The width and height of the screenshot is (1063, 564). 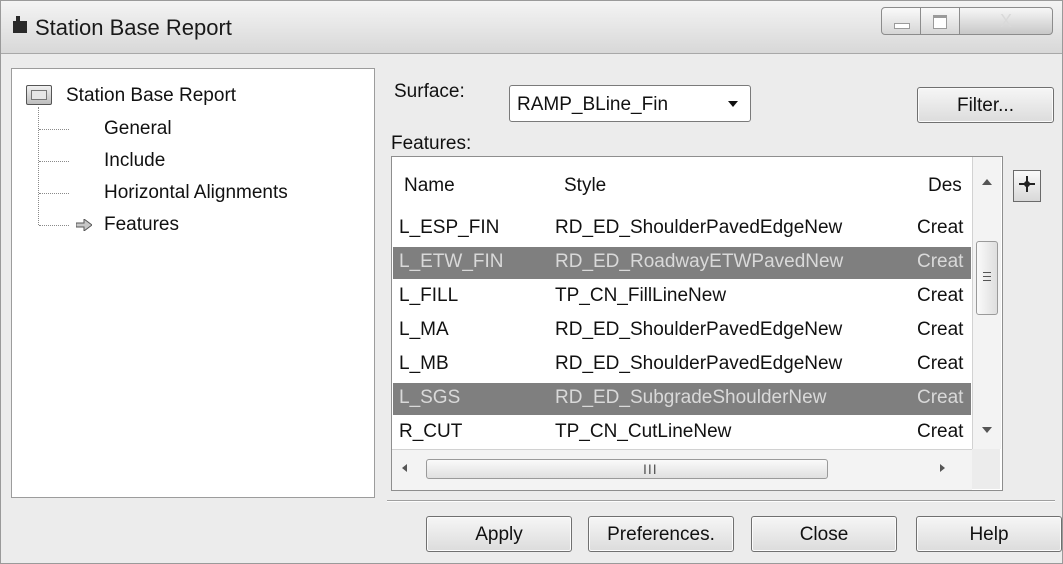 I want to click on column-header-description: Des, so click(x=945, y=186).